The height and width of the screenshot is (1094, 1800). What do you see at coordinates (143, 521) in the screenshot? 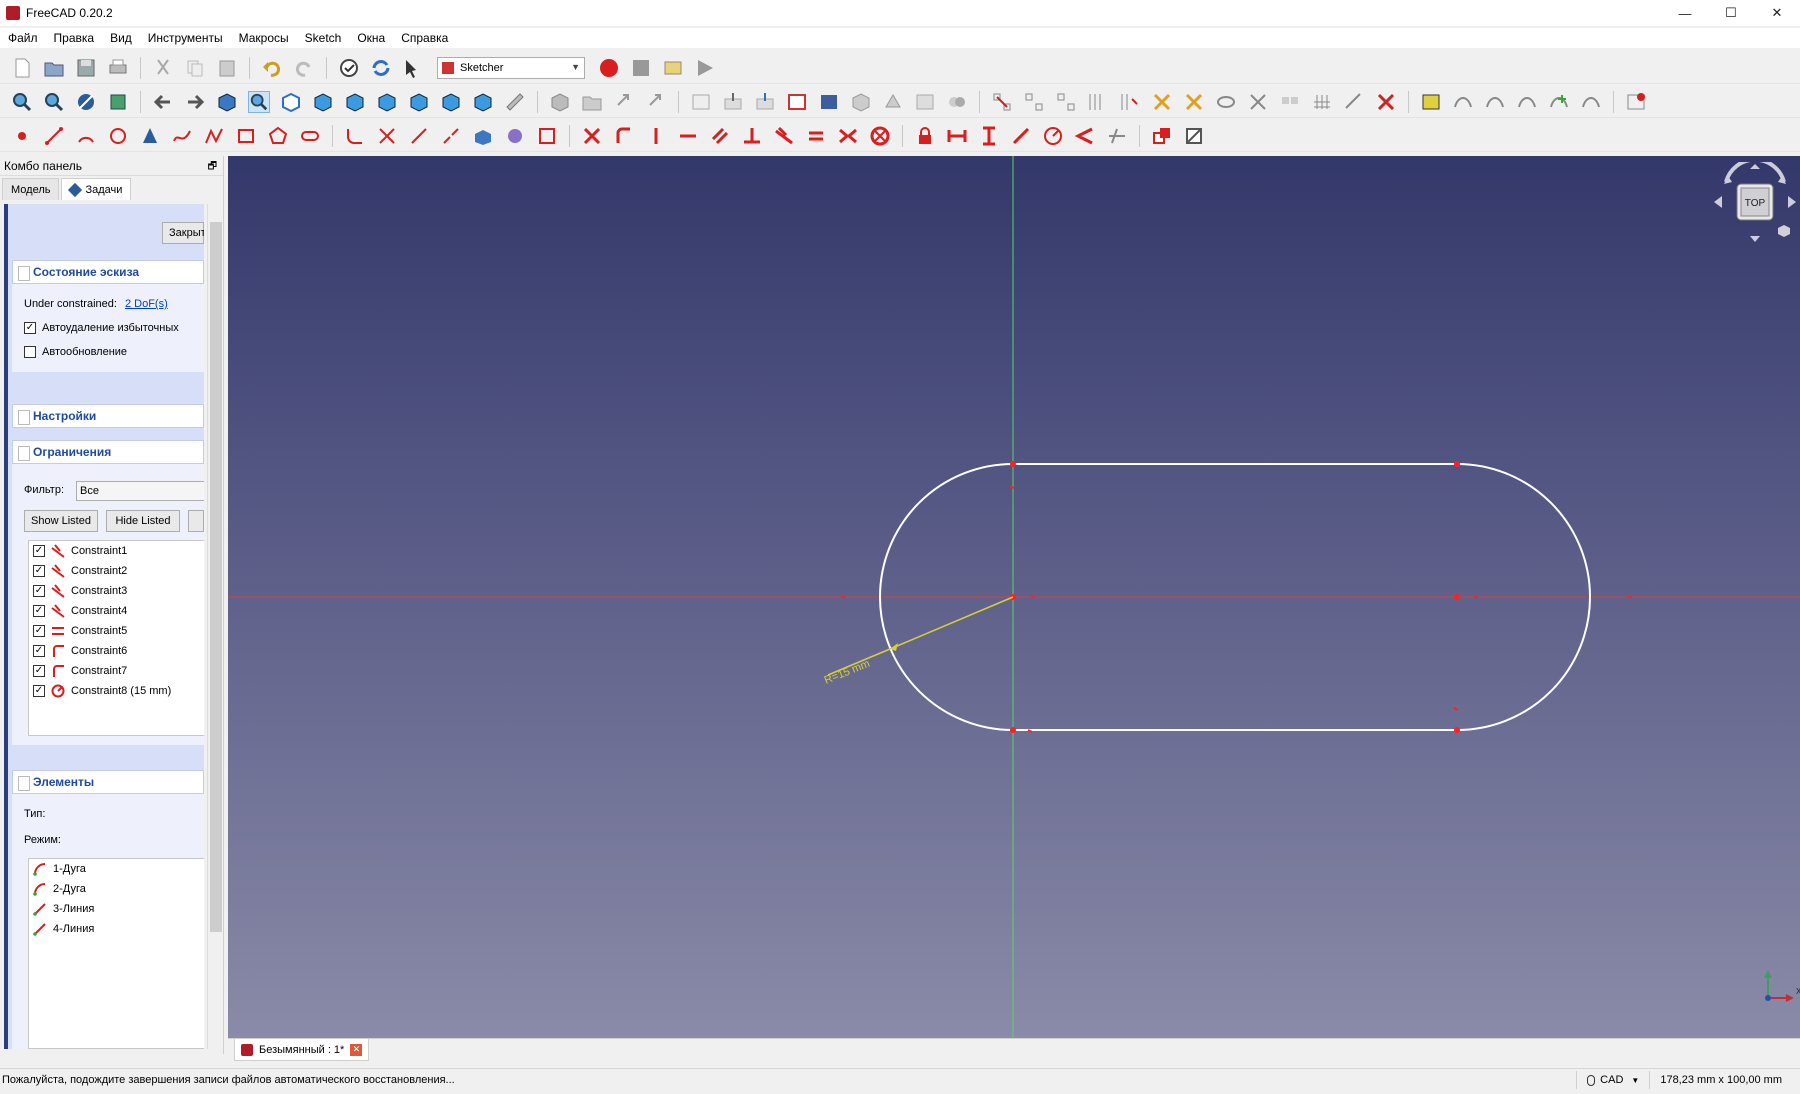
I see `hide-listed-button: Hide Listed` at bounding box center [143, 521].